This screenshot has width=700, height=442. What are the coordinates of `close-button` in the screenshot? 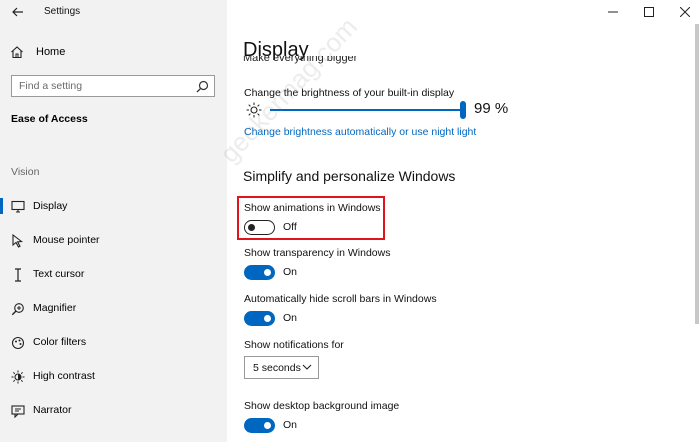 It's located at (683, 12).